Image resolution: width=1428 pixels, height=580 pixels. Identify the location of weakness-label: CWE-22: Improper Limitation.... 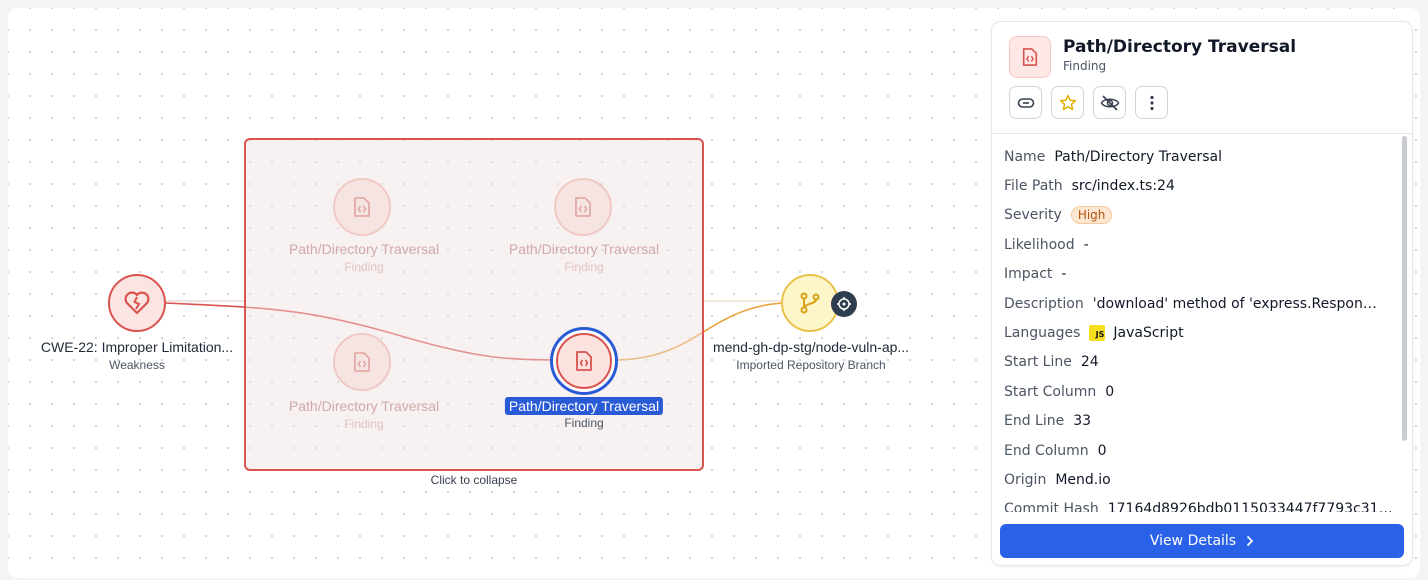
(137, 347).